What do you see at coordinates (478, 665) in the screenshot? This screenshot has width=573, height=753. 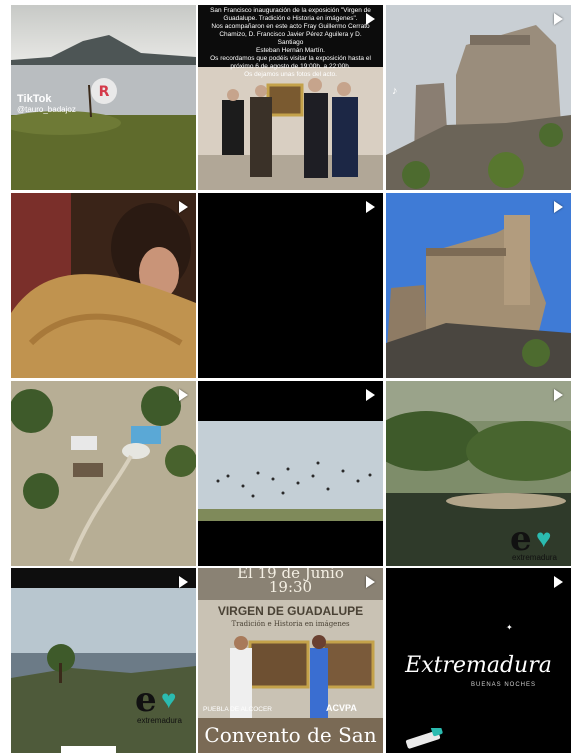 I see `night-script-title: Extremadura` at bounding box center [478, 665].